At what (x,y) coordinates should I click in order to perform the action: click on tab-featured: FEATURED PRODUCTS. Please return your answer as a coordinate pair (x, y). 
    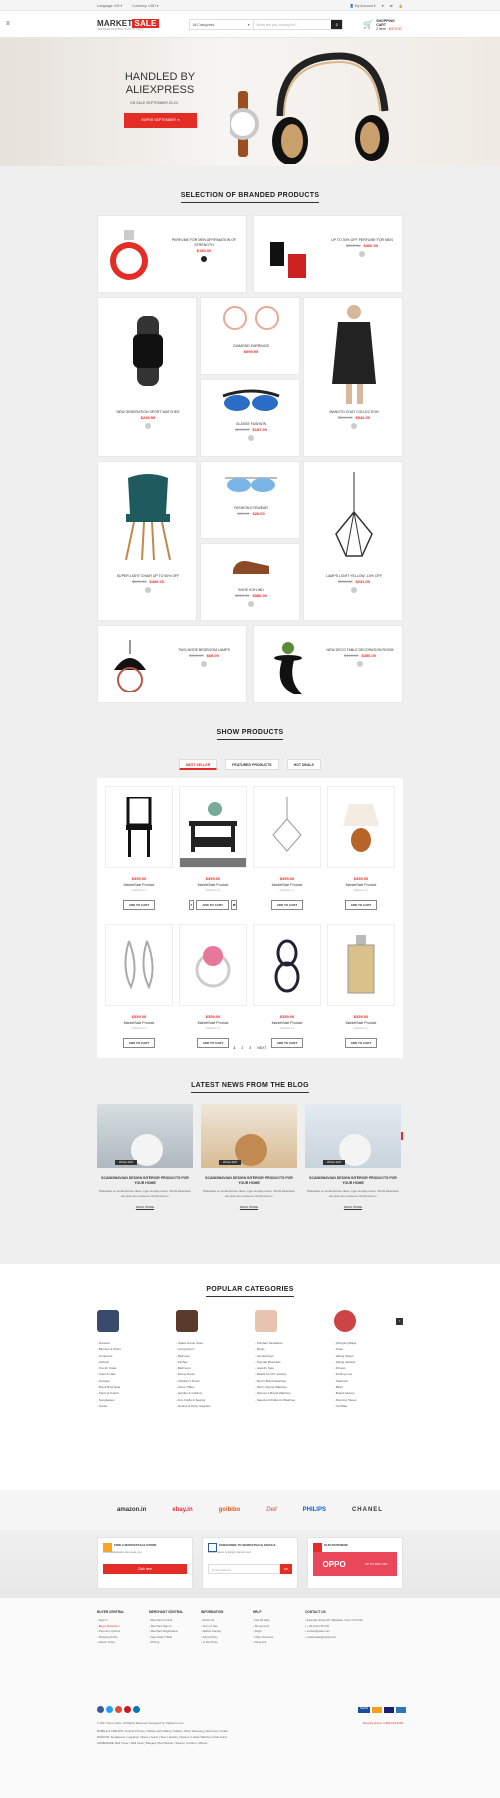
    Looking at the image, I should click on (252, 764).